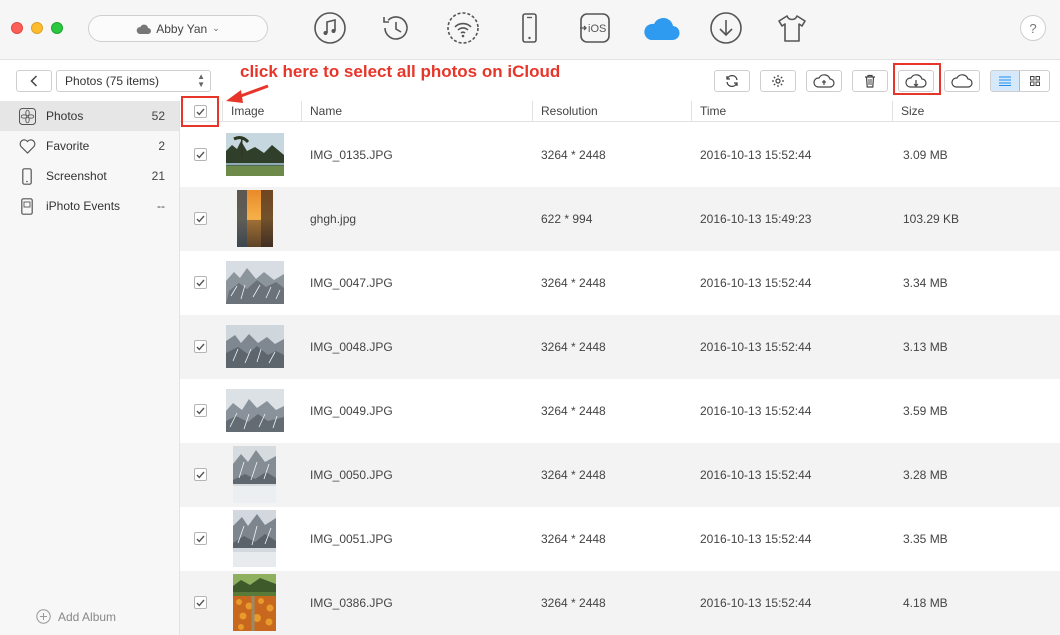 The height and width of the screenshot is (635, 1060). I want to click on sidebar-item-favorite: Favorite 2, so click(89, 146).